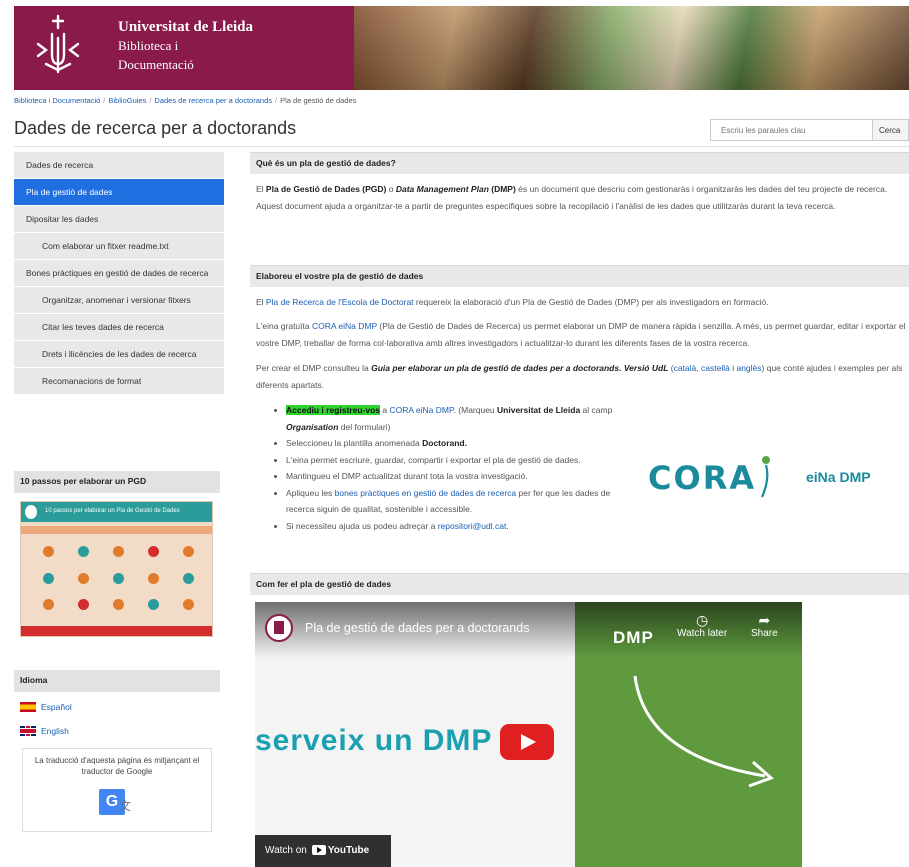  What do you see at coordinates (318, 850) in the screenshot?
I see `youtube-icon` at bounding box center [318, 850].